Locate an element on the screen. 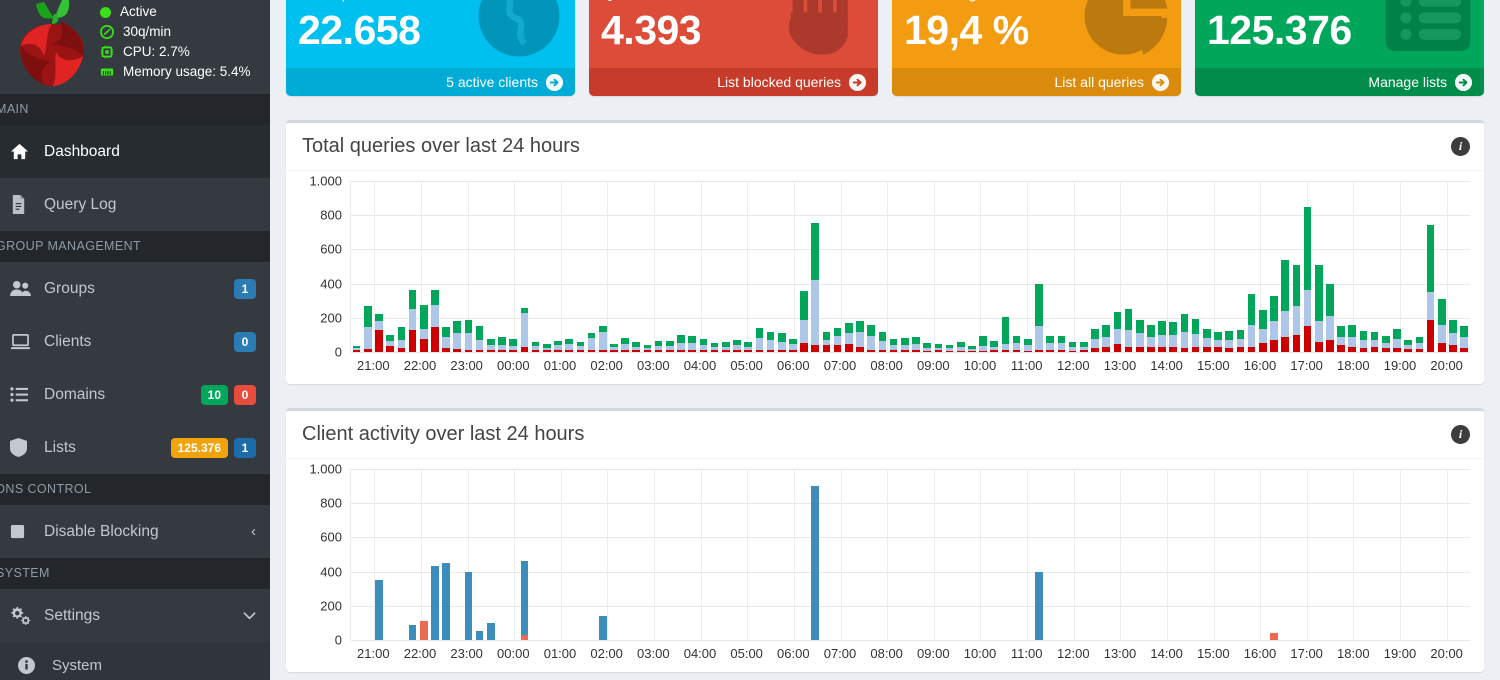 The width and height of the screenshot is (1500, 680). chevron-down-icon is located at coordinates (249, 615).